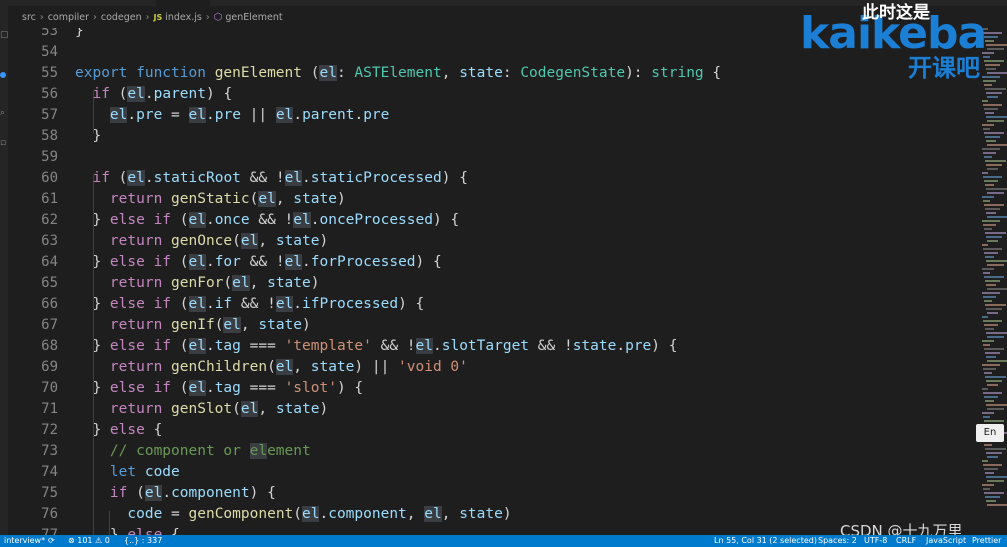 This screenshot has height=547, width=1007. Describe the element at coordinates (88, 136) in the screenshot. I see `code-text: }` at that location.